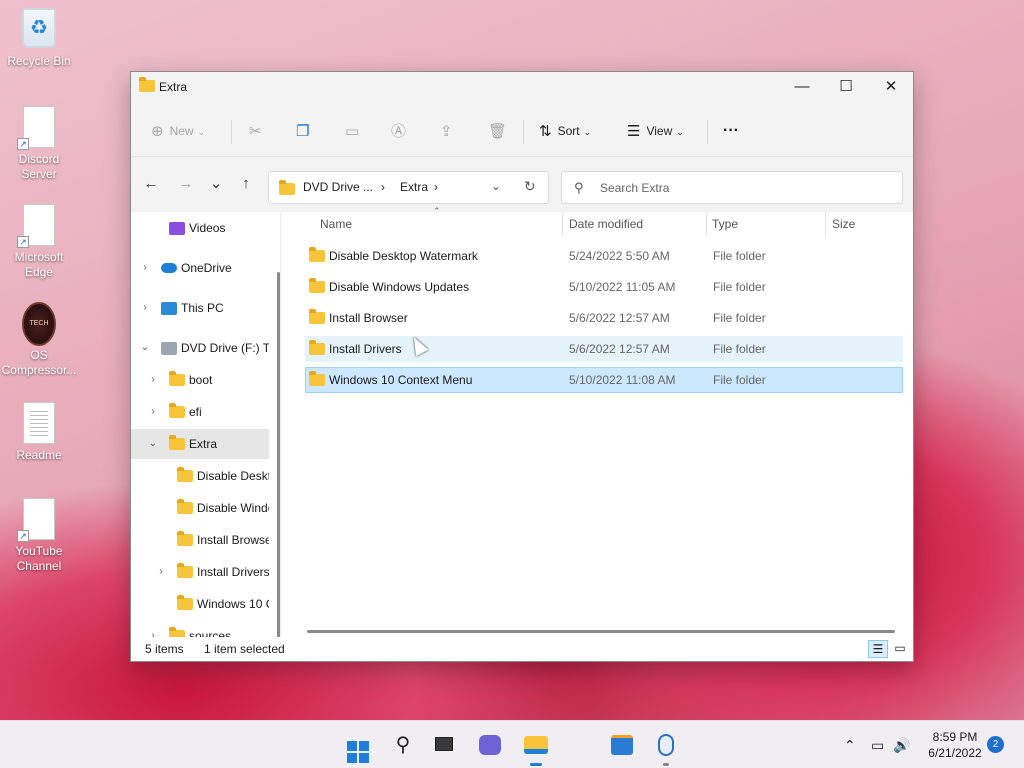 The height and width of the screenshot is (768, 1024). I want to click on desktop-icon-readme: Readme, so click(39, 432).